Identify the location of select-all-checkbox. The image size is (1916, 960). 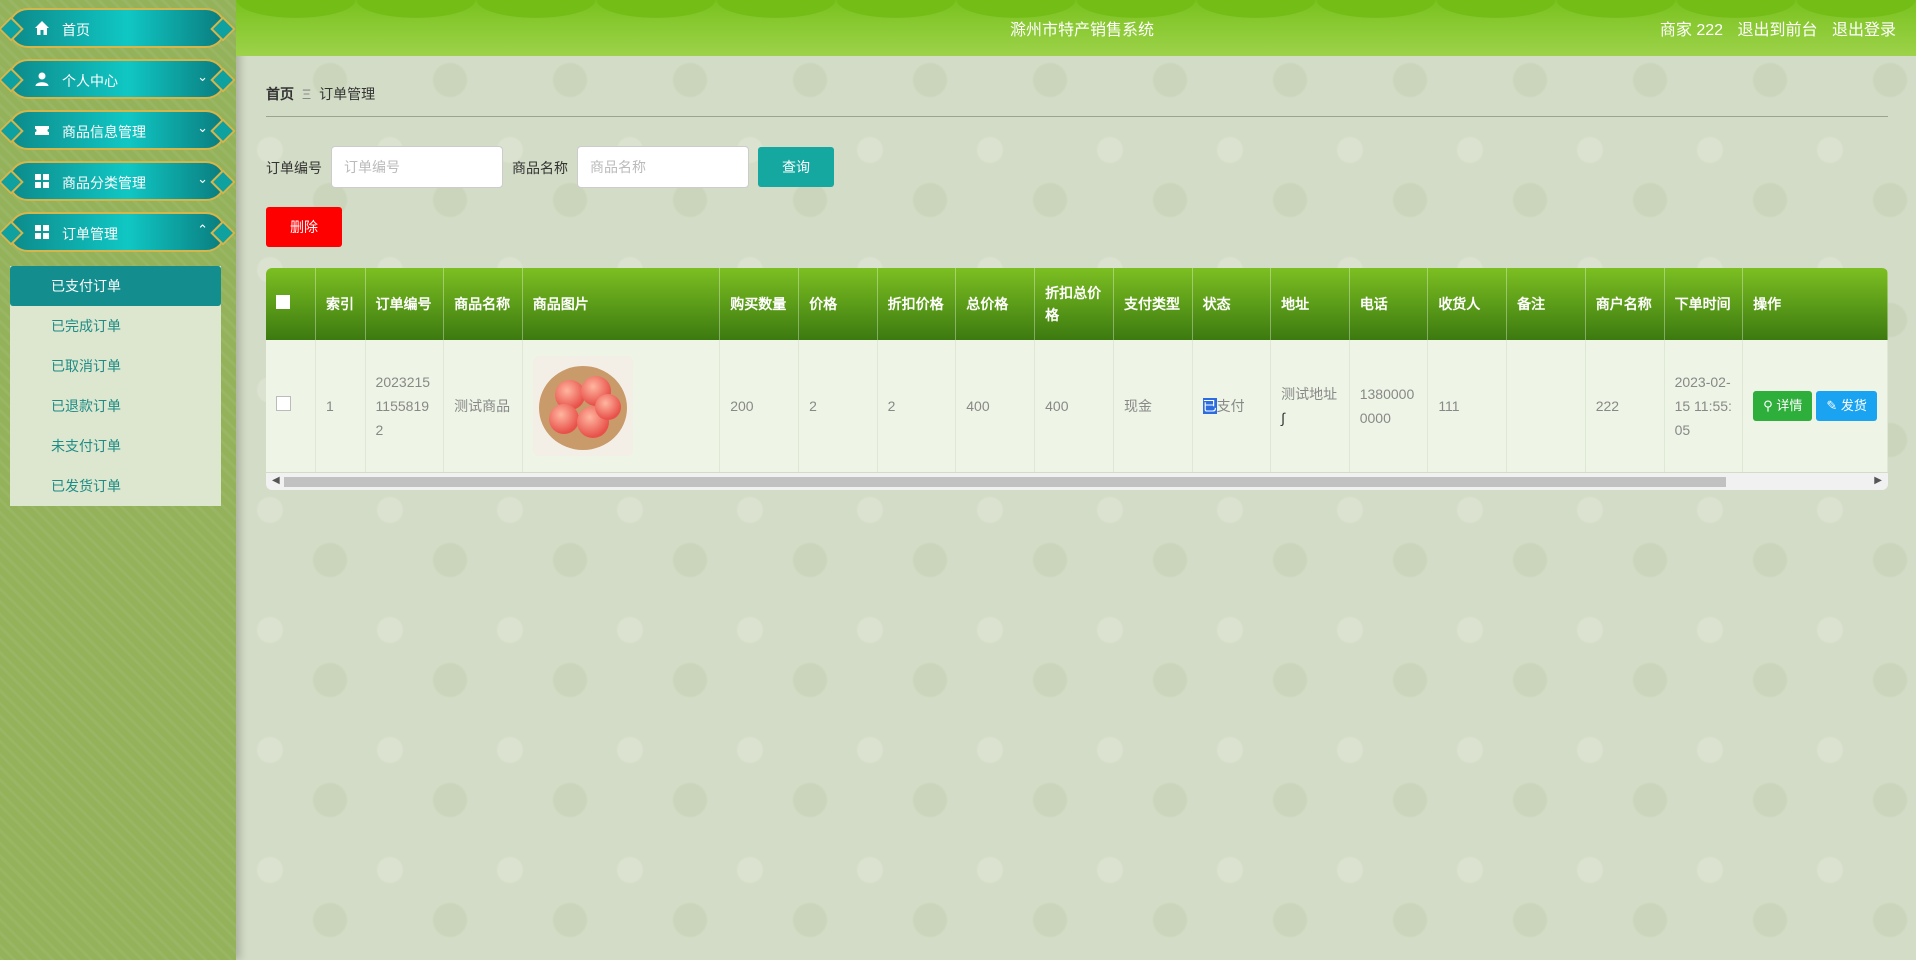
(283, 302).